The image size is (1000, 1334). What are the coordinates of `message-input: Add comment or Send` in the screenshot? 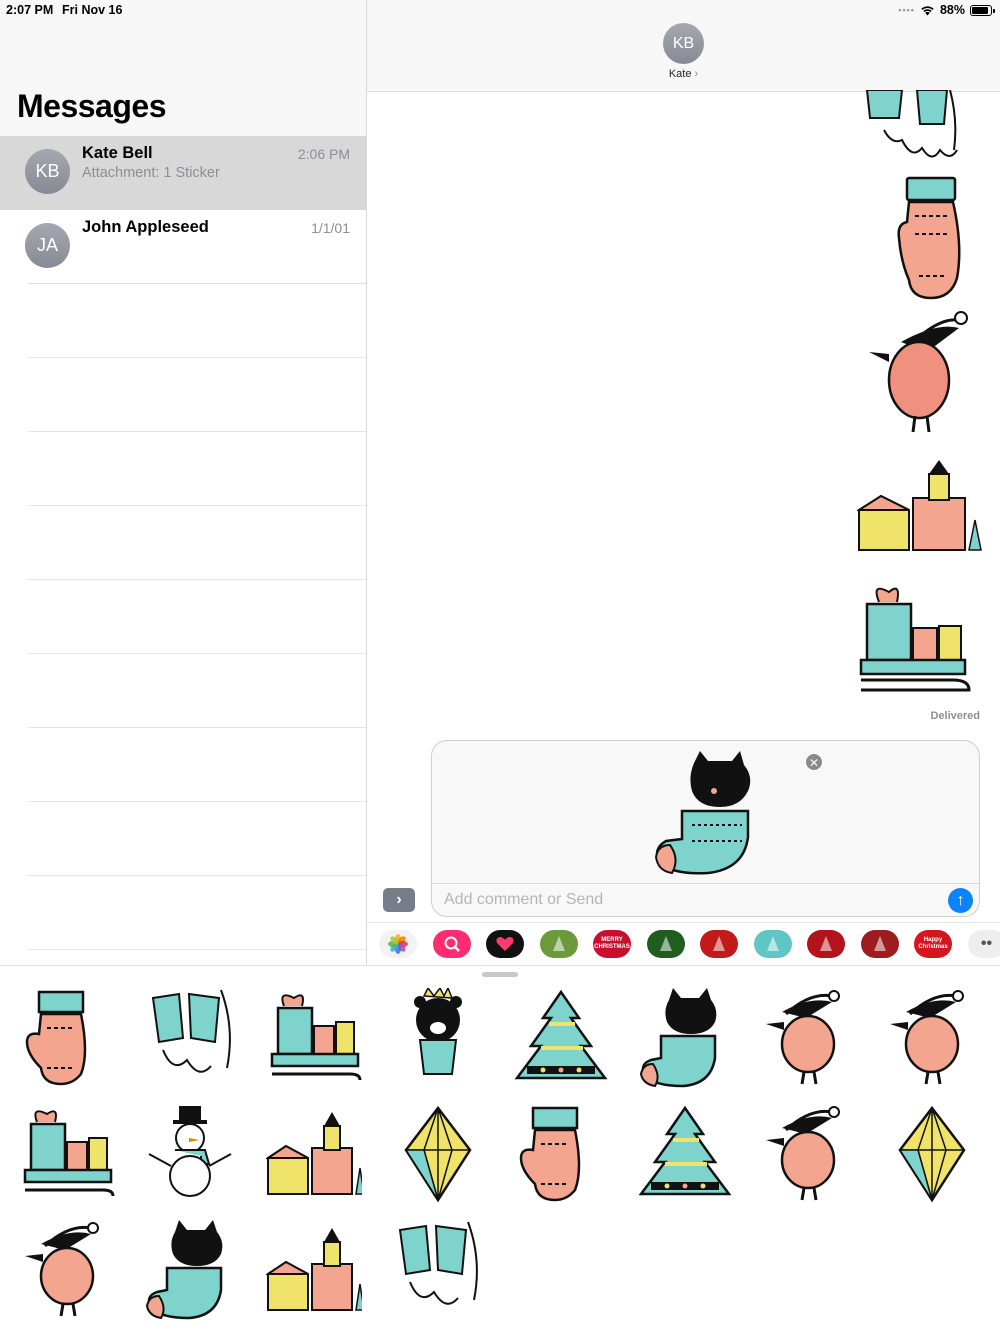 It's located at (523, 900).